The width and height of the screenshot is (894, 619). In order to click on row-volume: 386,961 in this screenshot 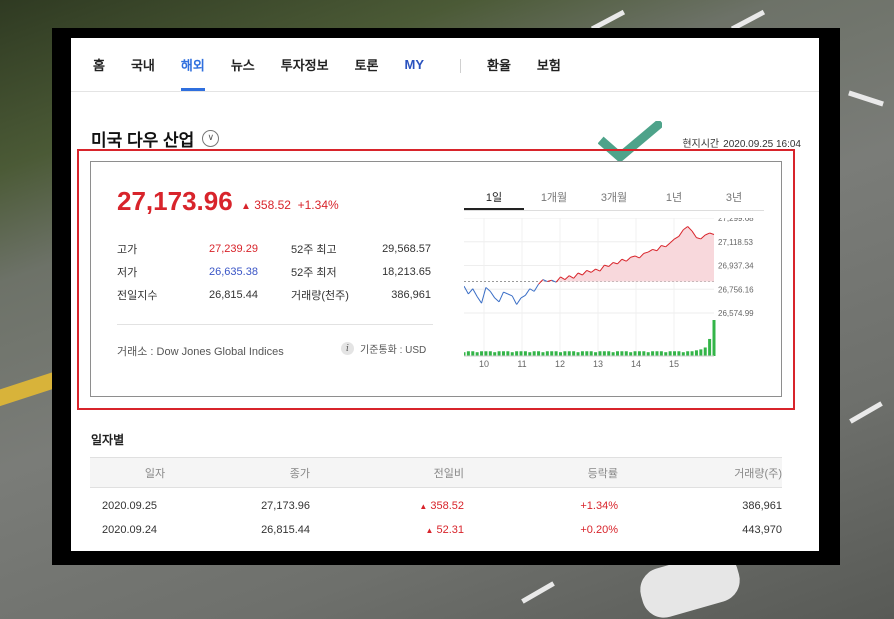, I will do `click(762, 505)`.